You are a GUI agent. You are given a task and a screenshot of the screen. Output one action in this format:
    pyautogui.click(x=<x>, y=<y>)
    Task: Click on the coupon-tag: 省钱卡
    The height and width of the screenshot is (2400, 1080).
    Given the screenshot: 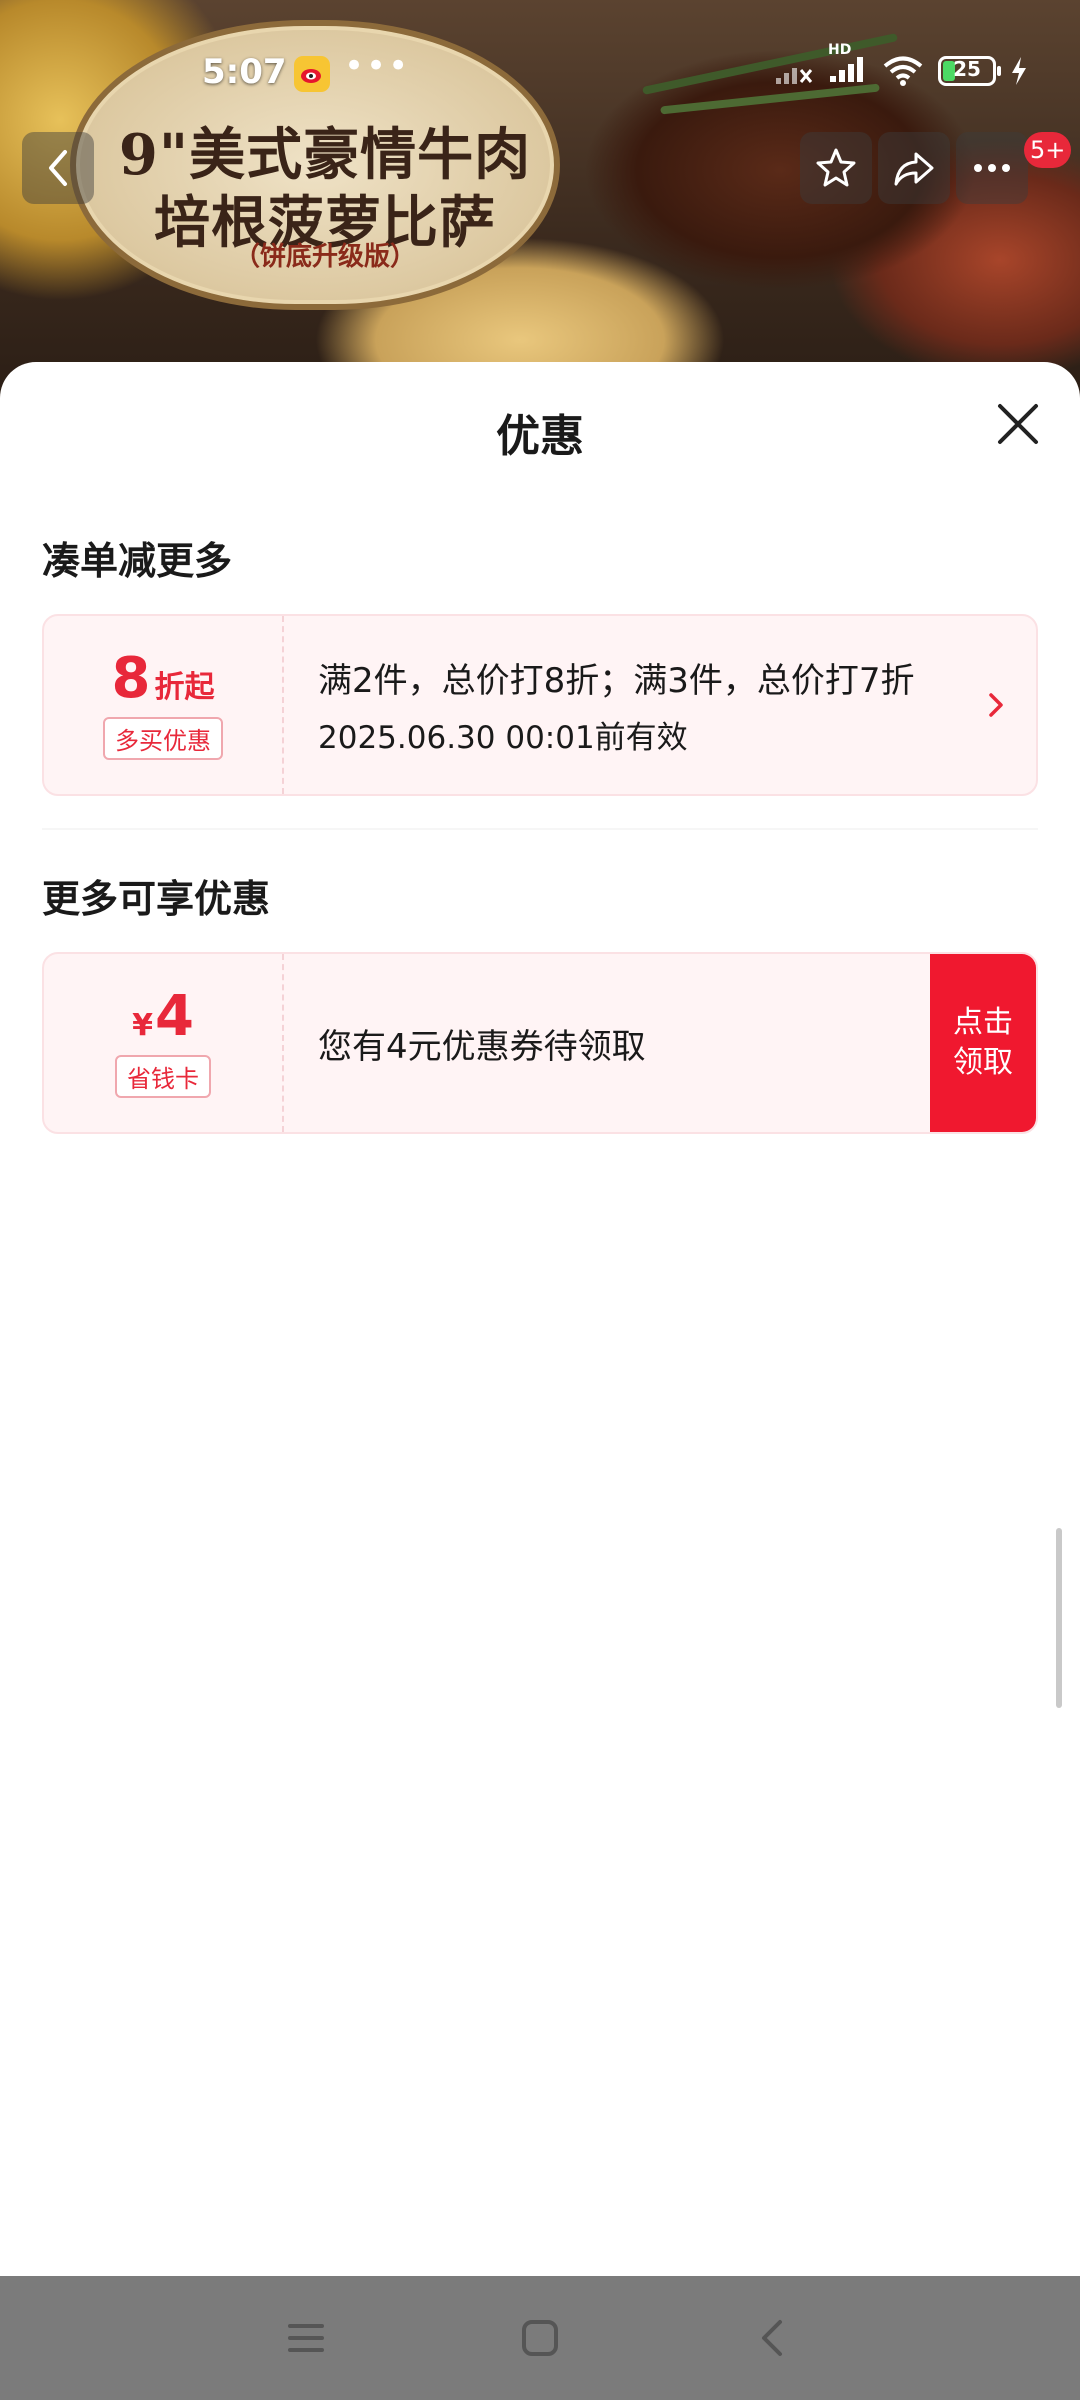 What is the action you would take?
    pyautogui.click(x=163, y=1076)
    